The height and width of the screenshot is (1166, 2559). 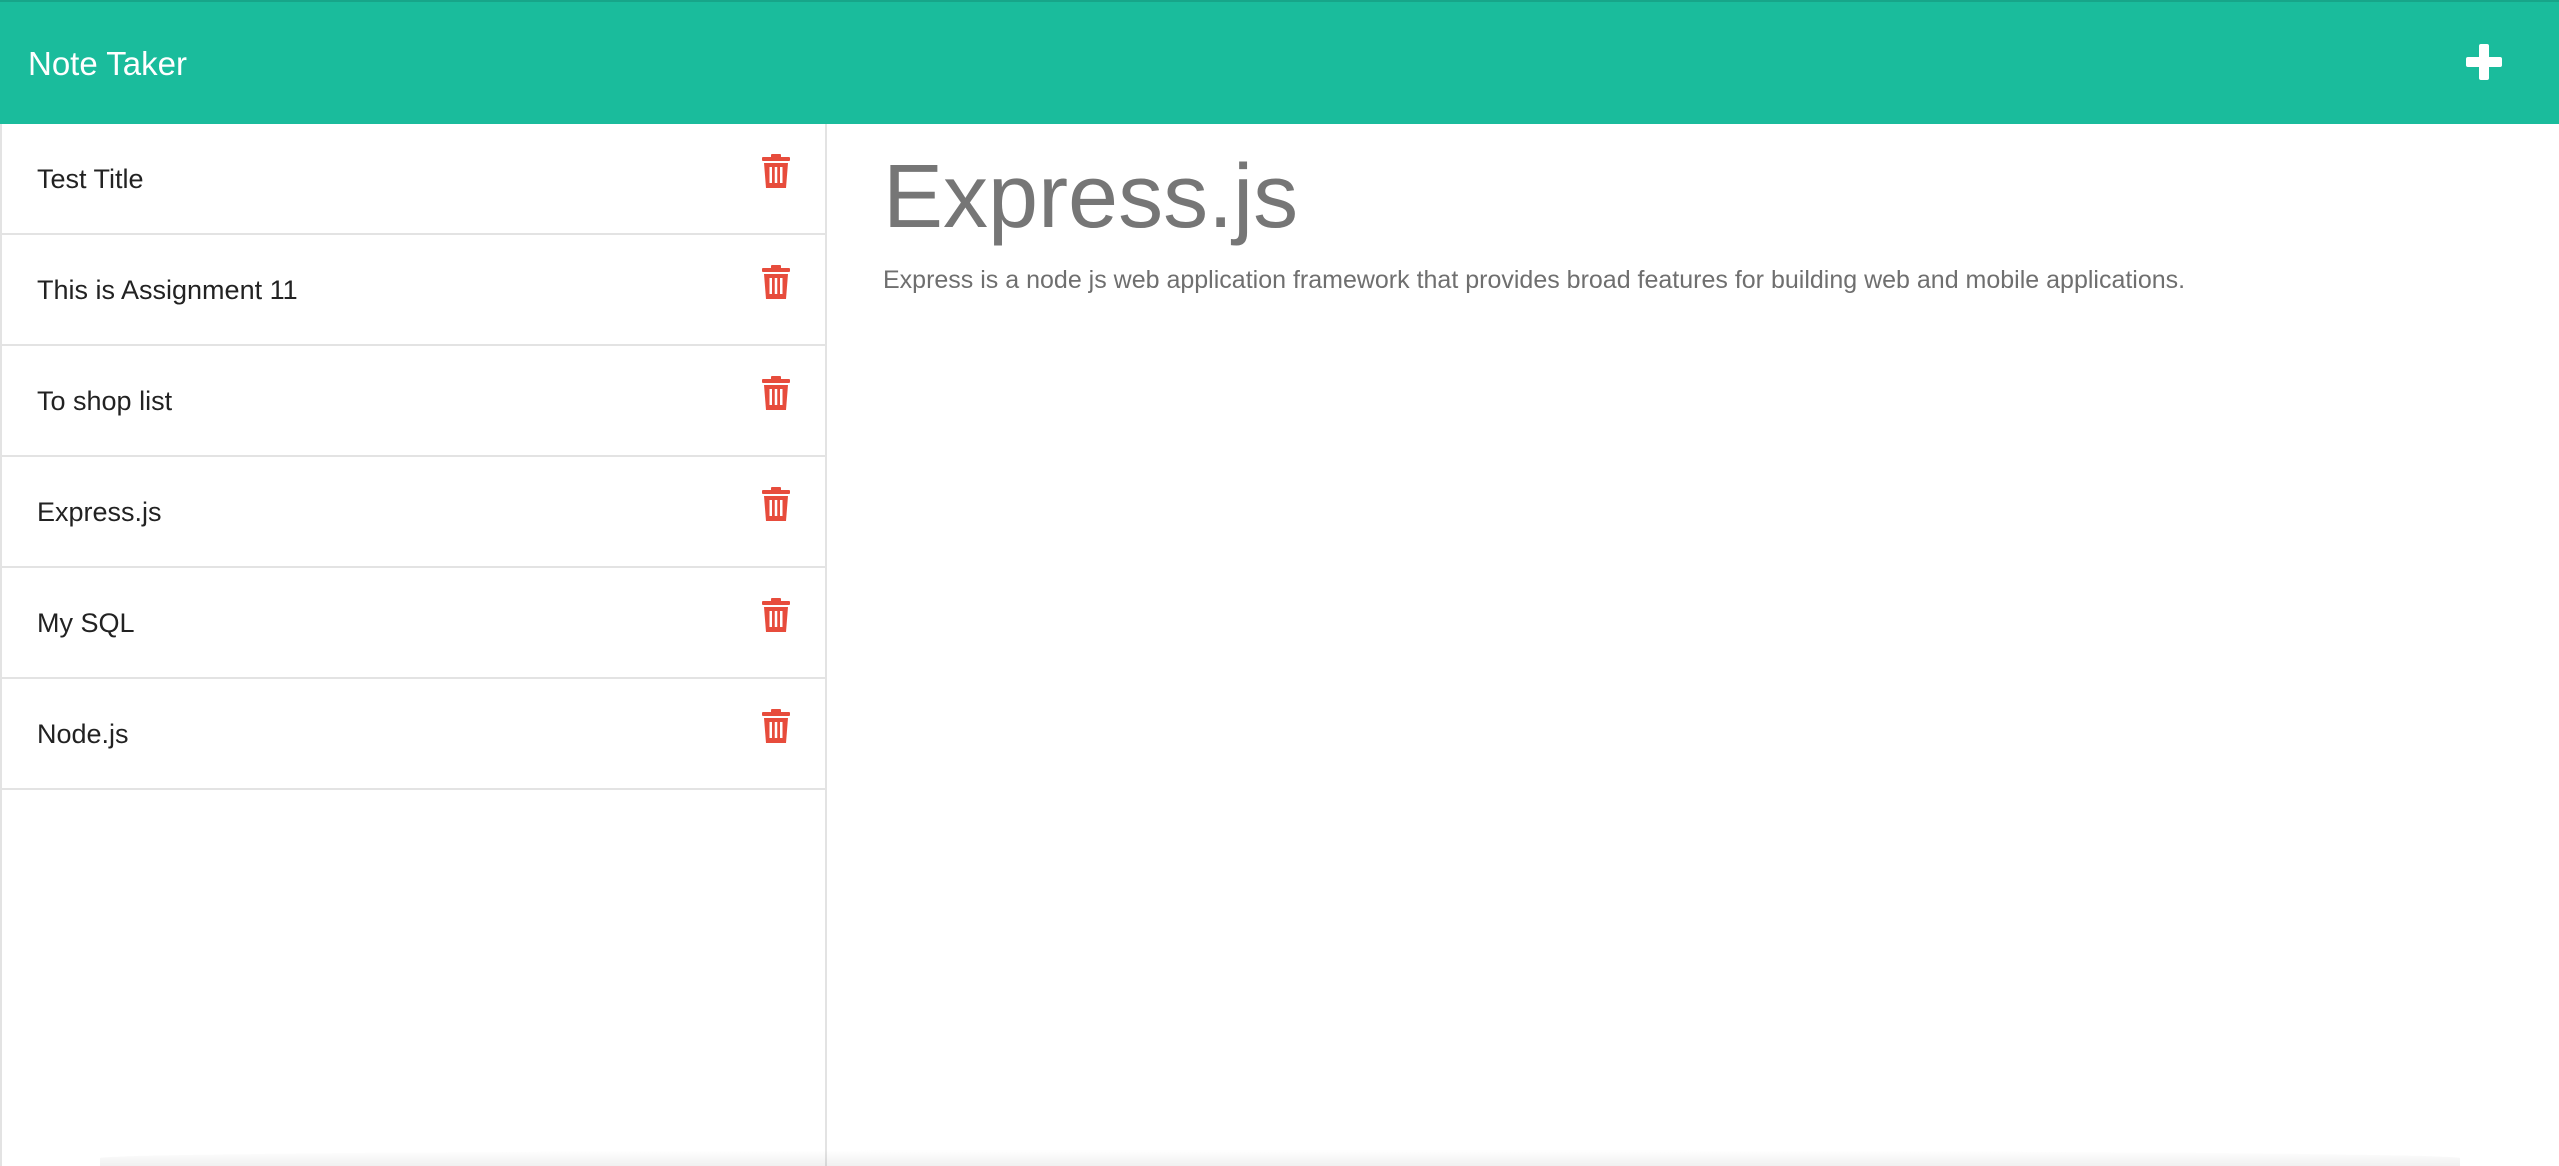 What do you see at coordinates (83, 734) in the screenshot?
I see `note-list-item-title: Node.js` at bounding box center [83, 734].